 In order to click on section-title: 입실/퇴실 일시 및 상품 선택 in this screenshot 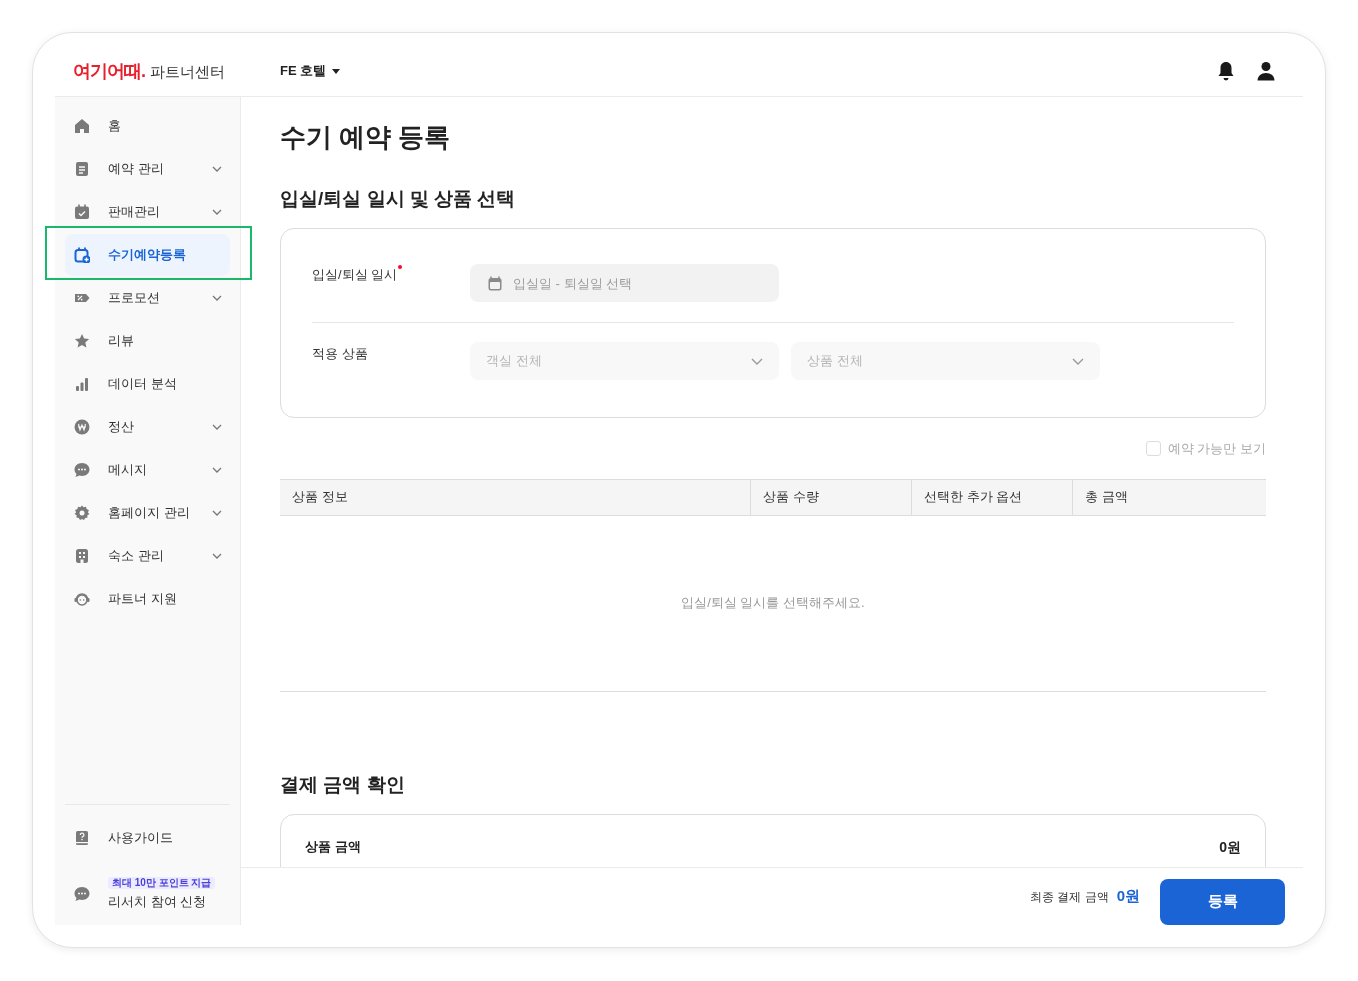, I will do `click(398, 199)`.